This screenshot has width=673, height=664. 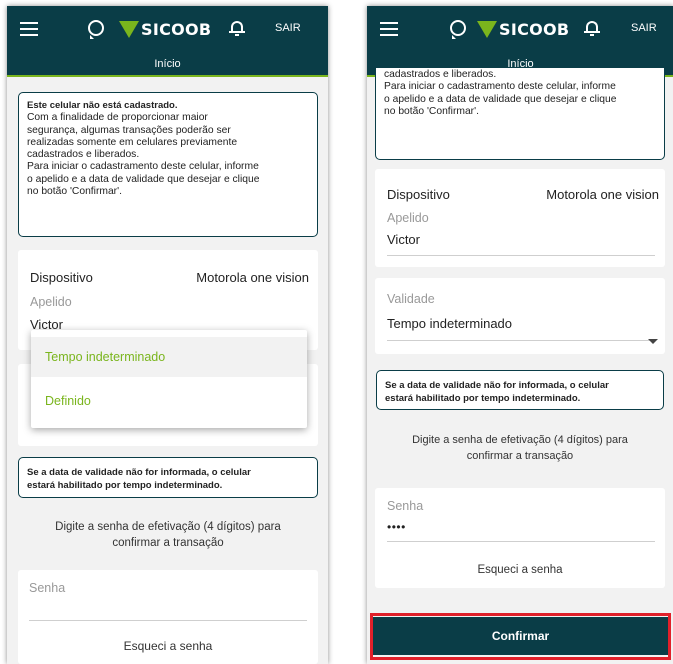 I want to click on highlight-box, so click(x=520, y=636).